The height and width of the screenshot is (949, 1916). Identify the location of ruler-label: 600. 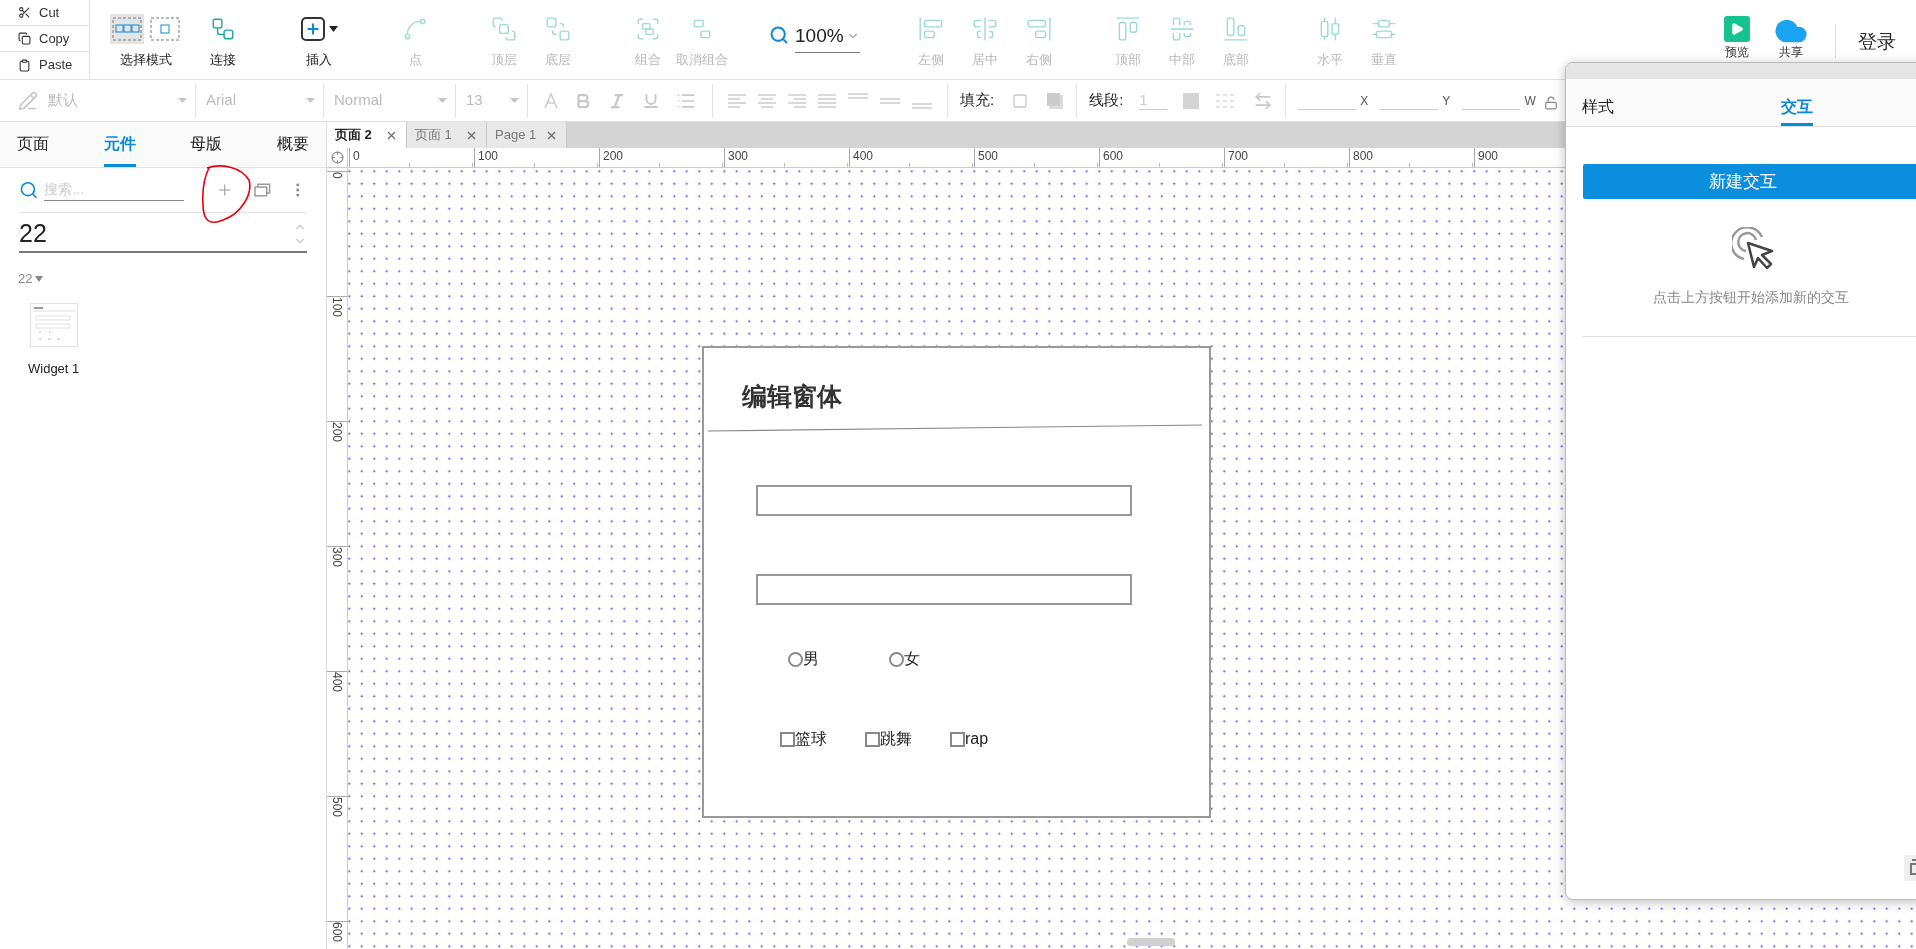
(337, 932).